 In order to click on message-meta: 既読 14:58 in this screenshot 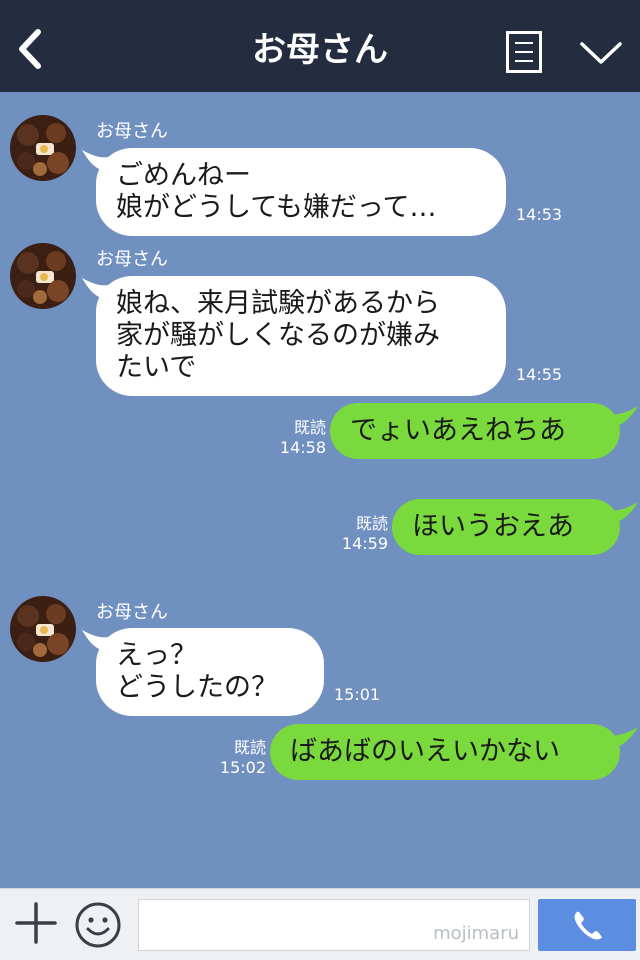, I will do `click(299, 438)`.